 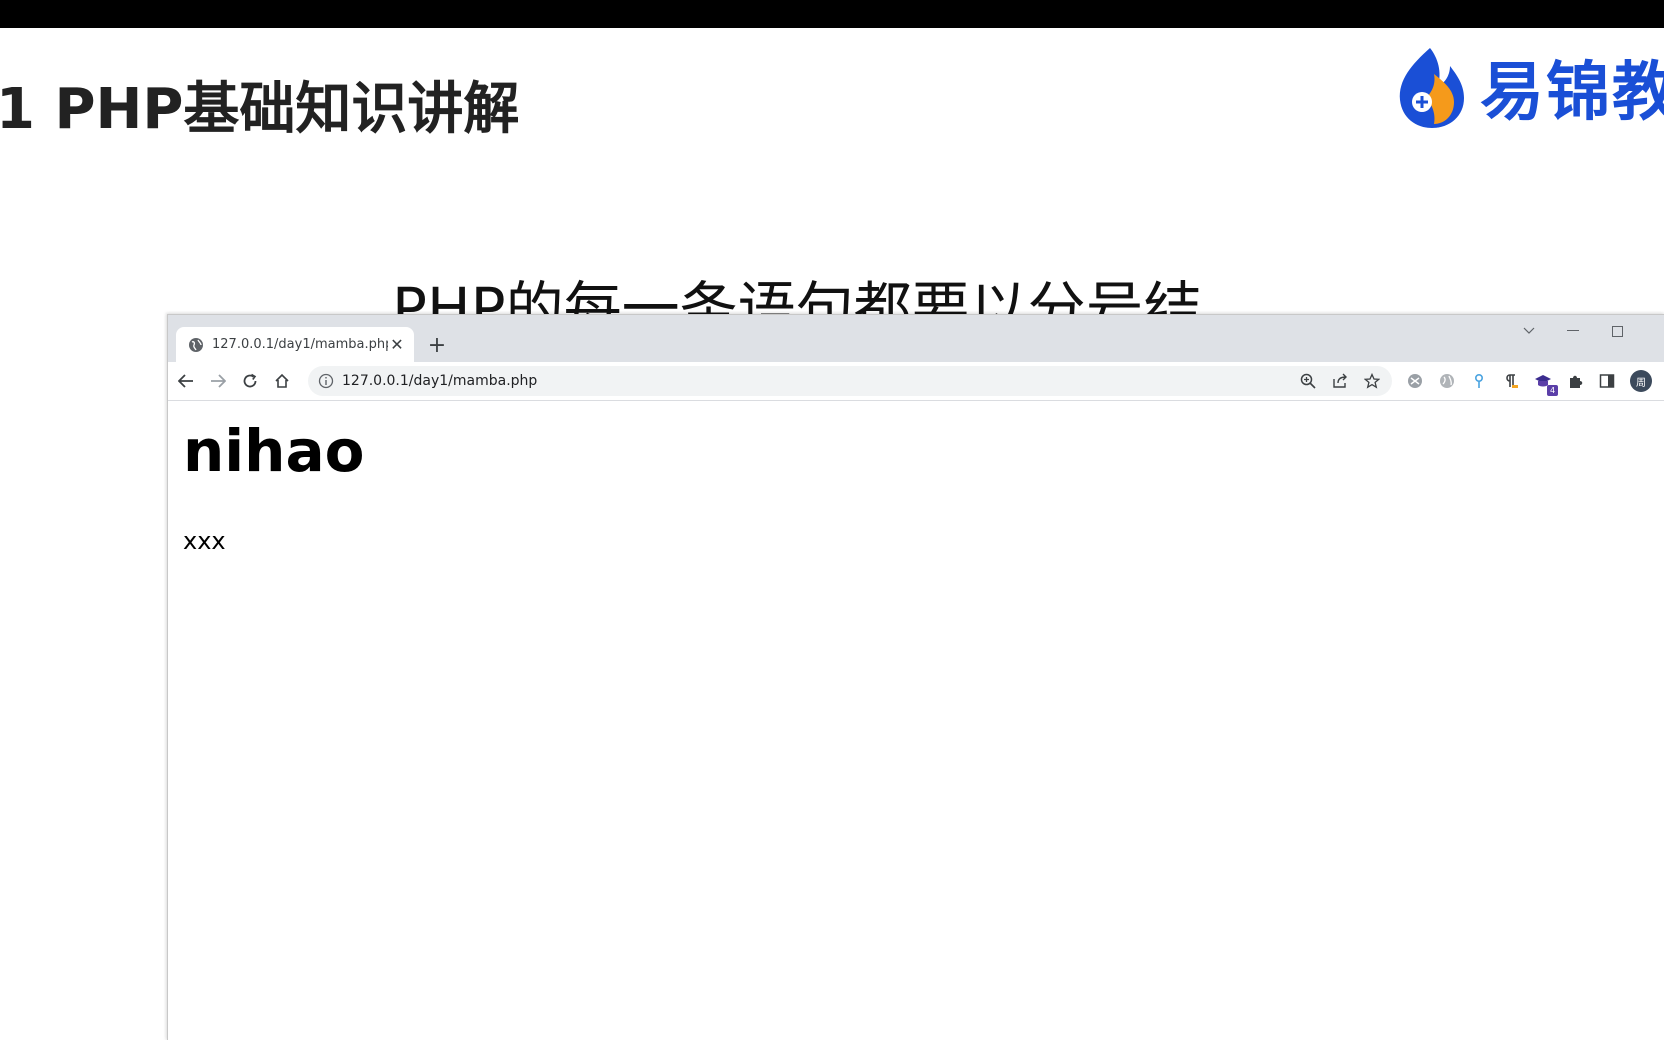 What do you see at coordinates (1545, 383) in the screenshot?
I see `extension-purple-icon: 4` at bounding box center [1545, 383].